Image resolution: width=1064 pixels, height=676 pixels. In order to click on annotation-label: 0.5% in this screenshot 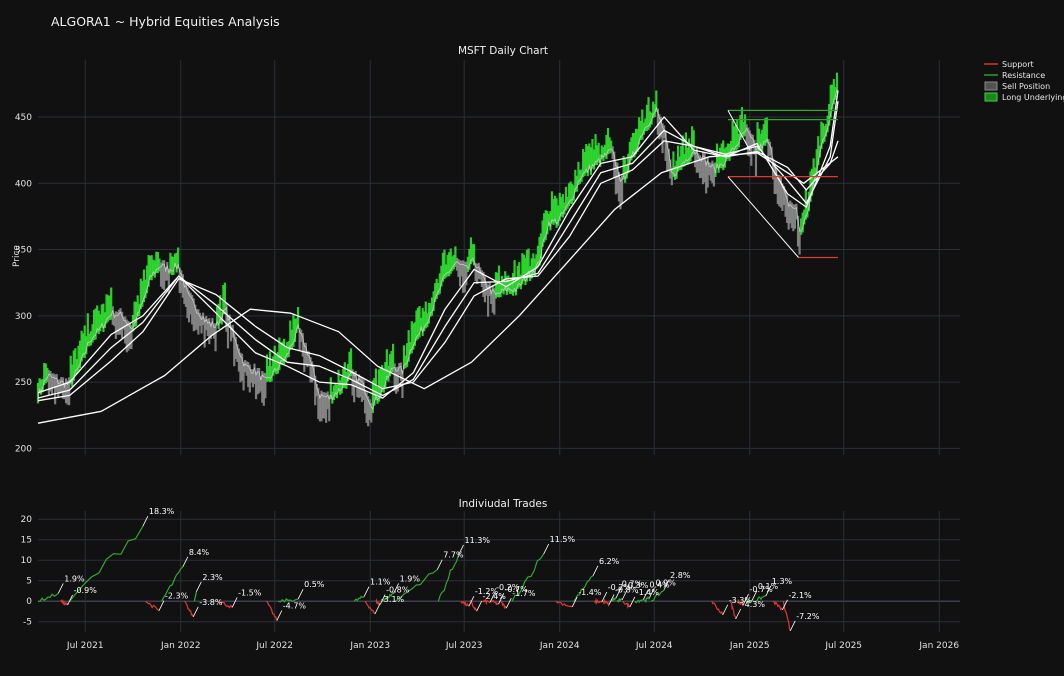, I will do `click(314, 584)`.